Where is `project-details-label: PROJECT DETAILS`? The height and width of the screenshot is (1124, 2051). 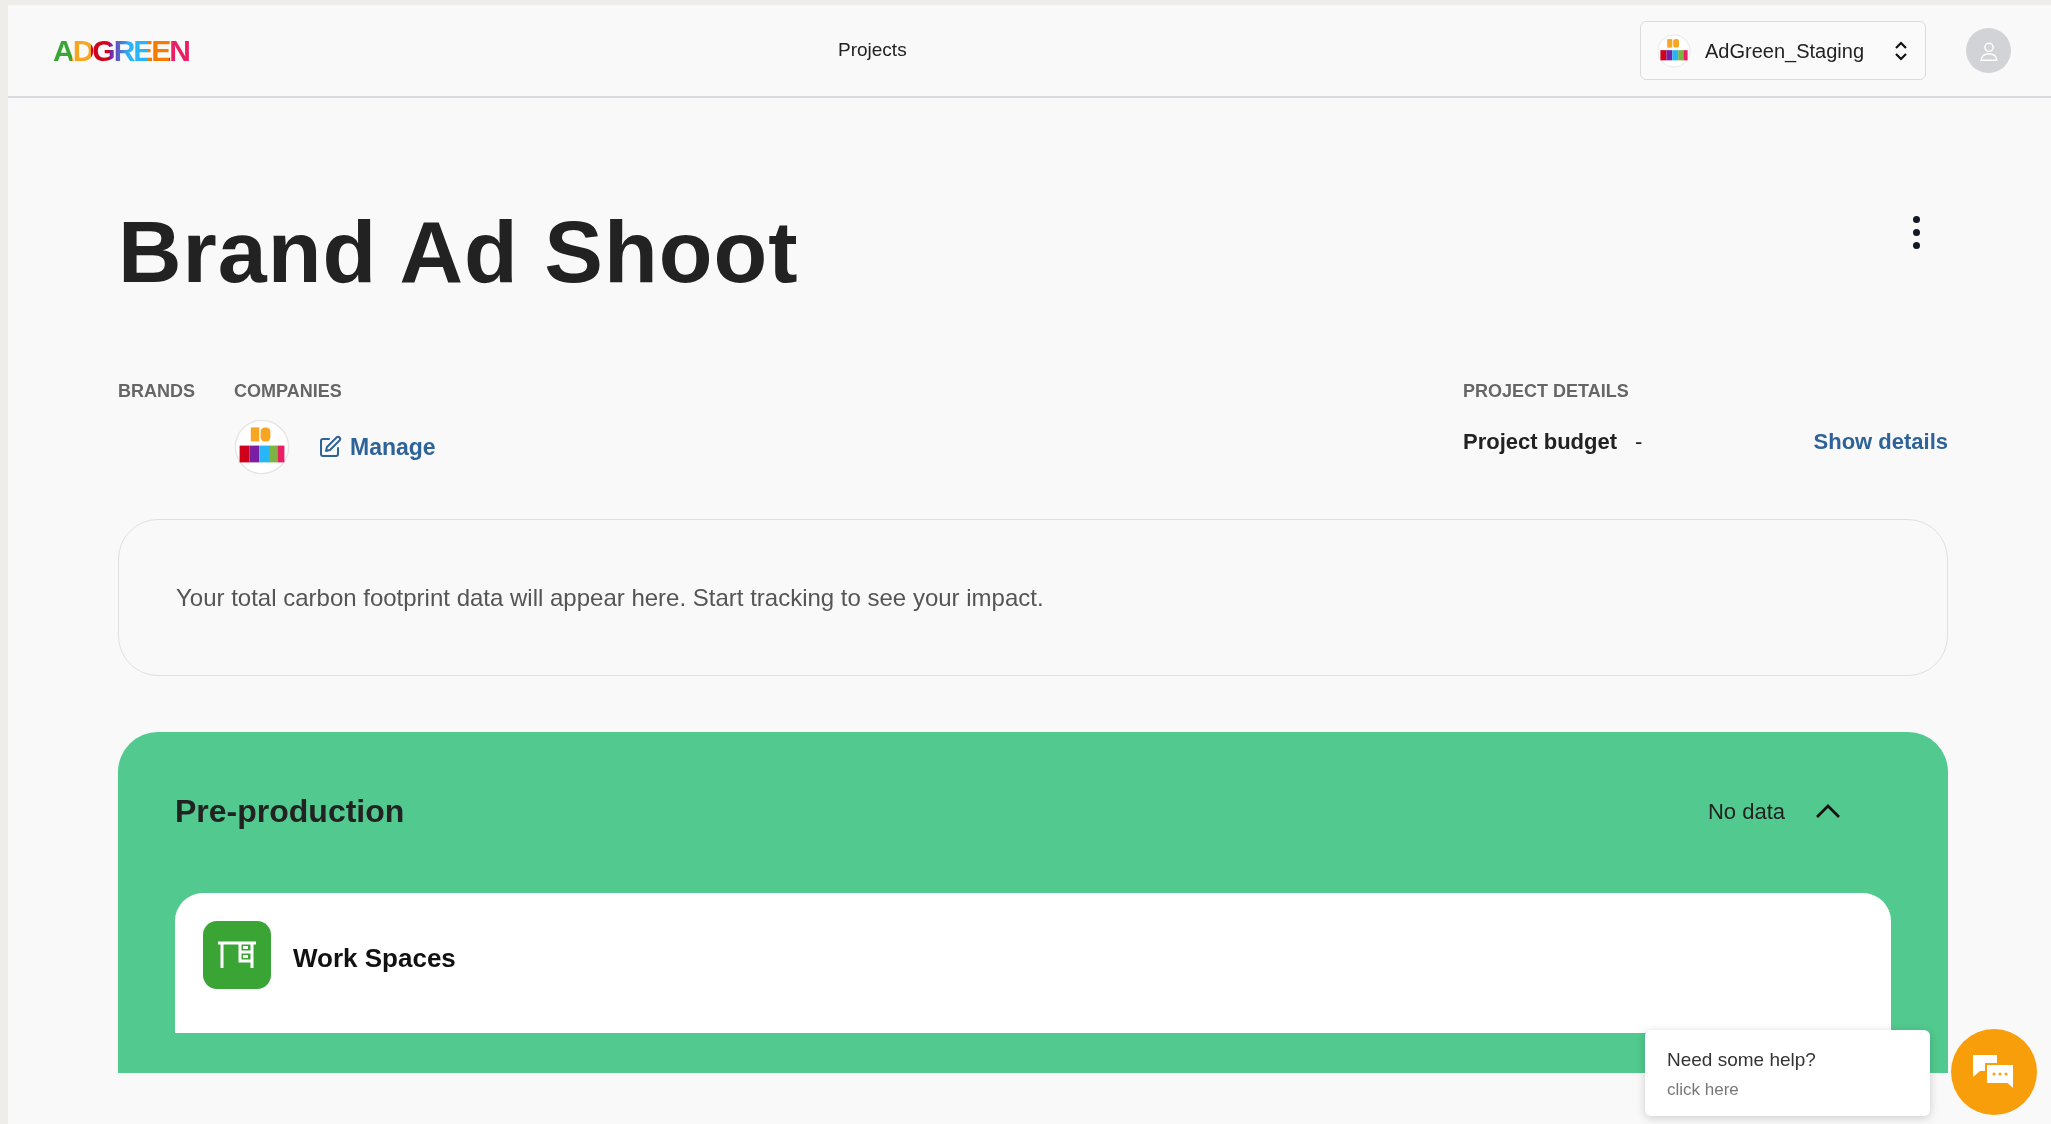 project-details-label: PROJECT DETAILS is located at coordinates (1546, 391).